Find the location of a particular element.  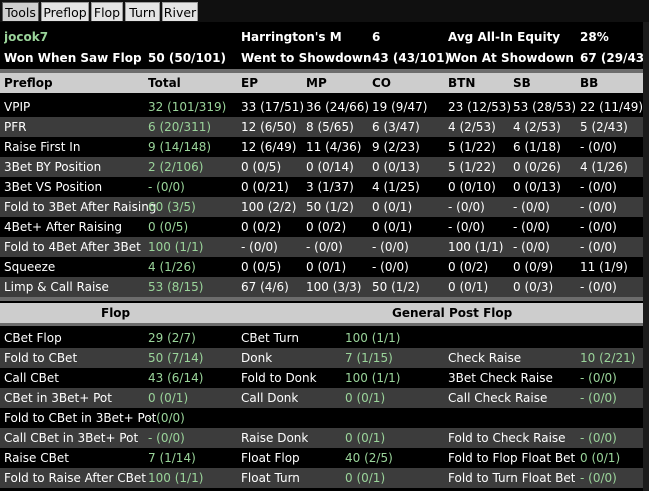

preflop-cell-ep: 33 (17/51) is located at coordinates (273, 107).